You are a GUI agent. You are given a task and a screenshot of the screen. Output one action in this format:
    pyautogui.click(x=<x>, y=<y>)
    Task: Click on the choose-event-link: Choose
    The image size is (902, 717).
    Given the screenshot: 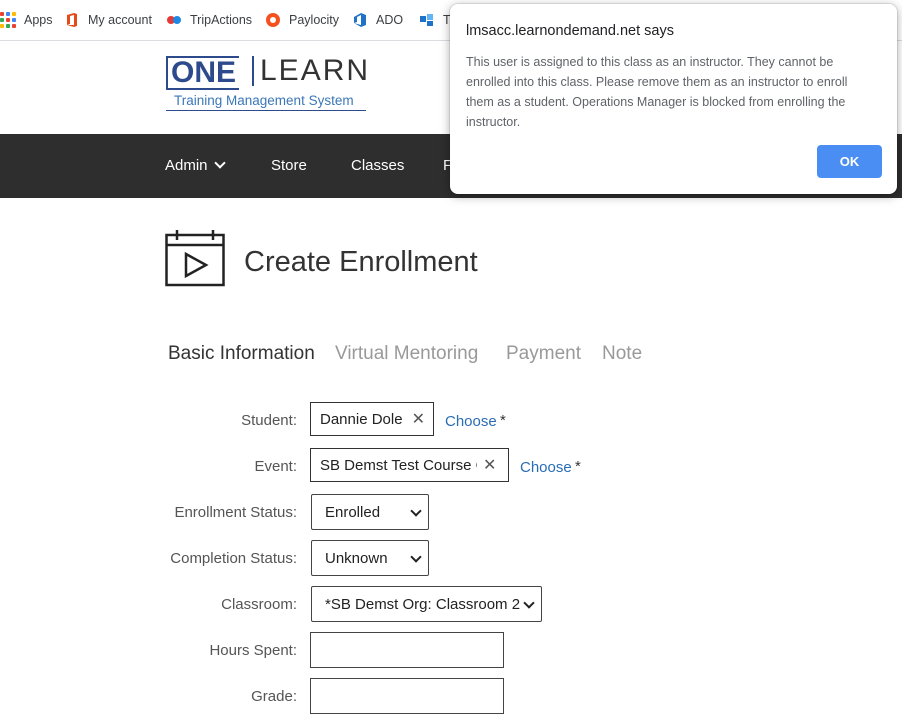 What is the action you would take?
    pyautogui.click(x=546, y=467)
    